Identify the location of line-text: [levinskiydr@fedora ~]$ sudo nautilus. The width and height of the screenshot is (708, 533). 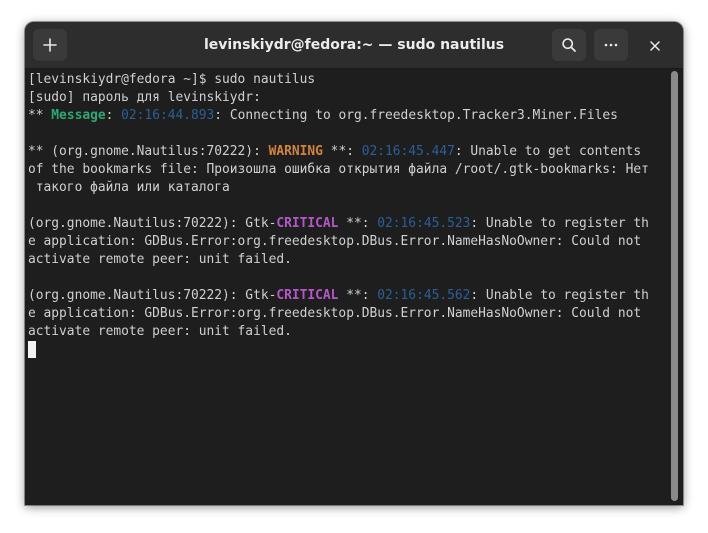
(172, 79).